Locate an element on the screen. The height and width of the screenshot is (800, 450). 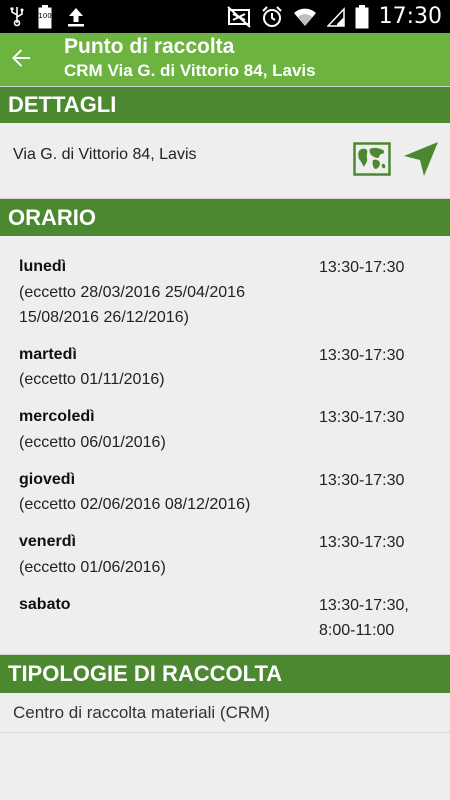
alarm-icon is located at coordinates (272, 16).